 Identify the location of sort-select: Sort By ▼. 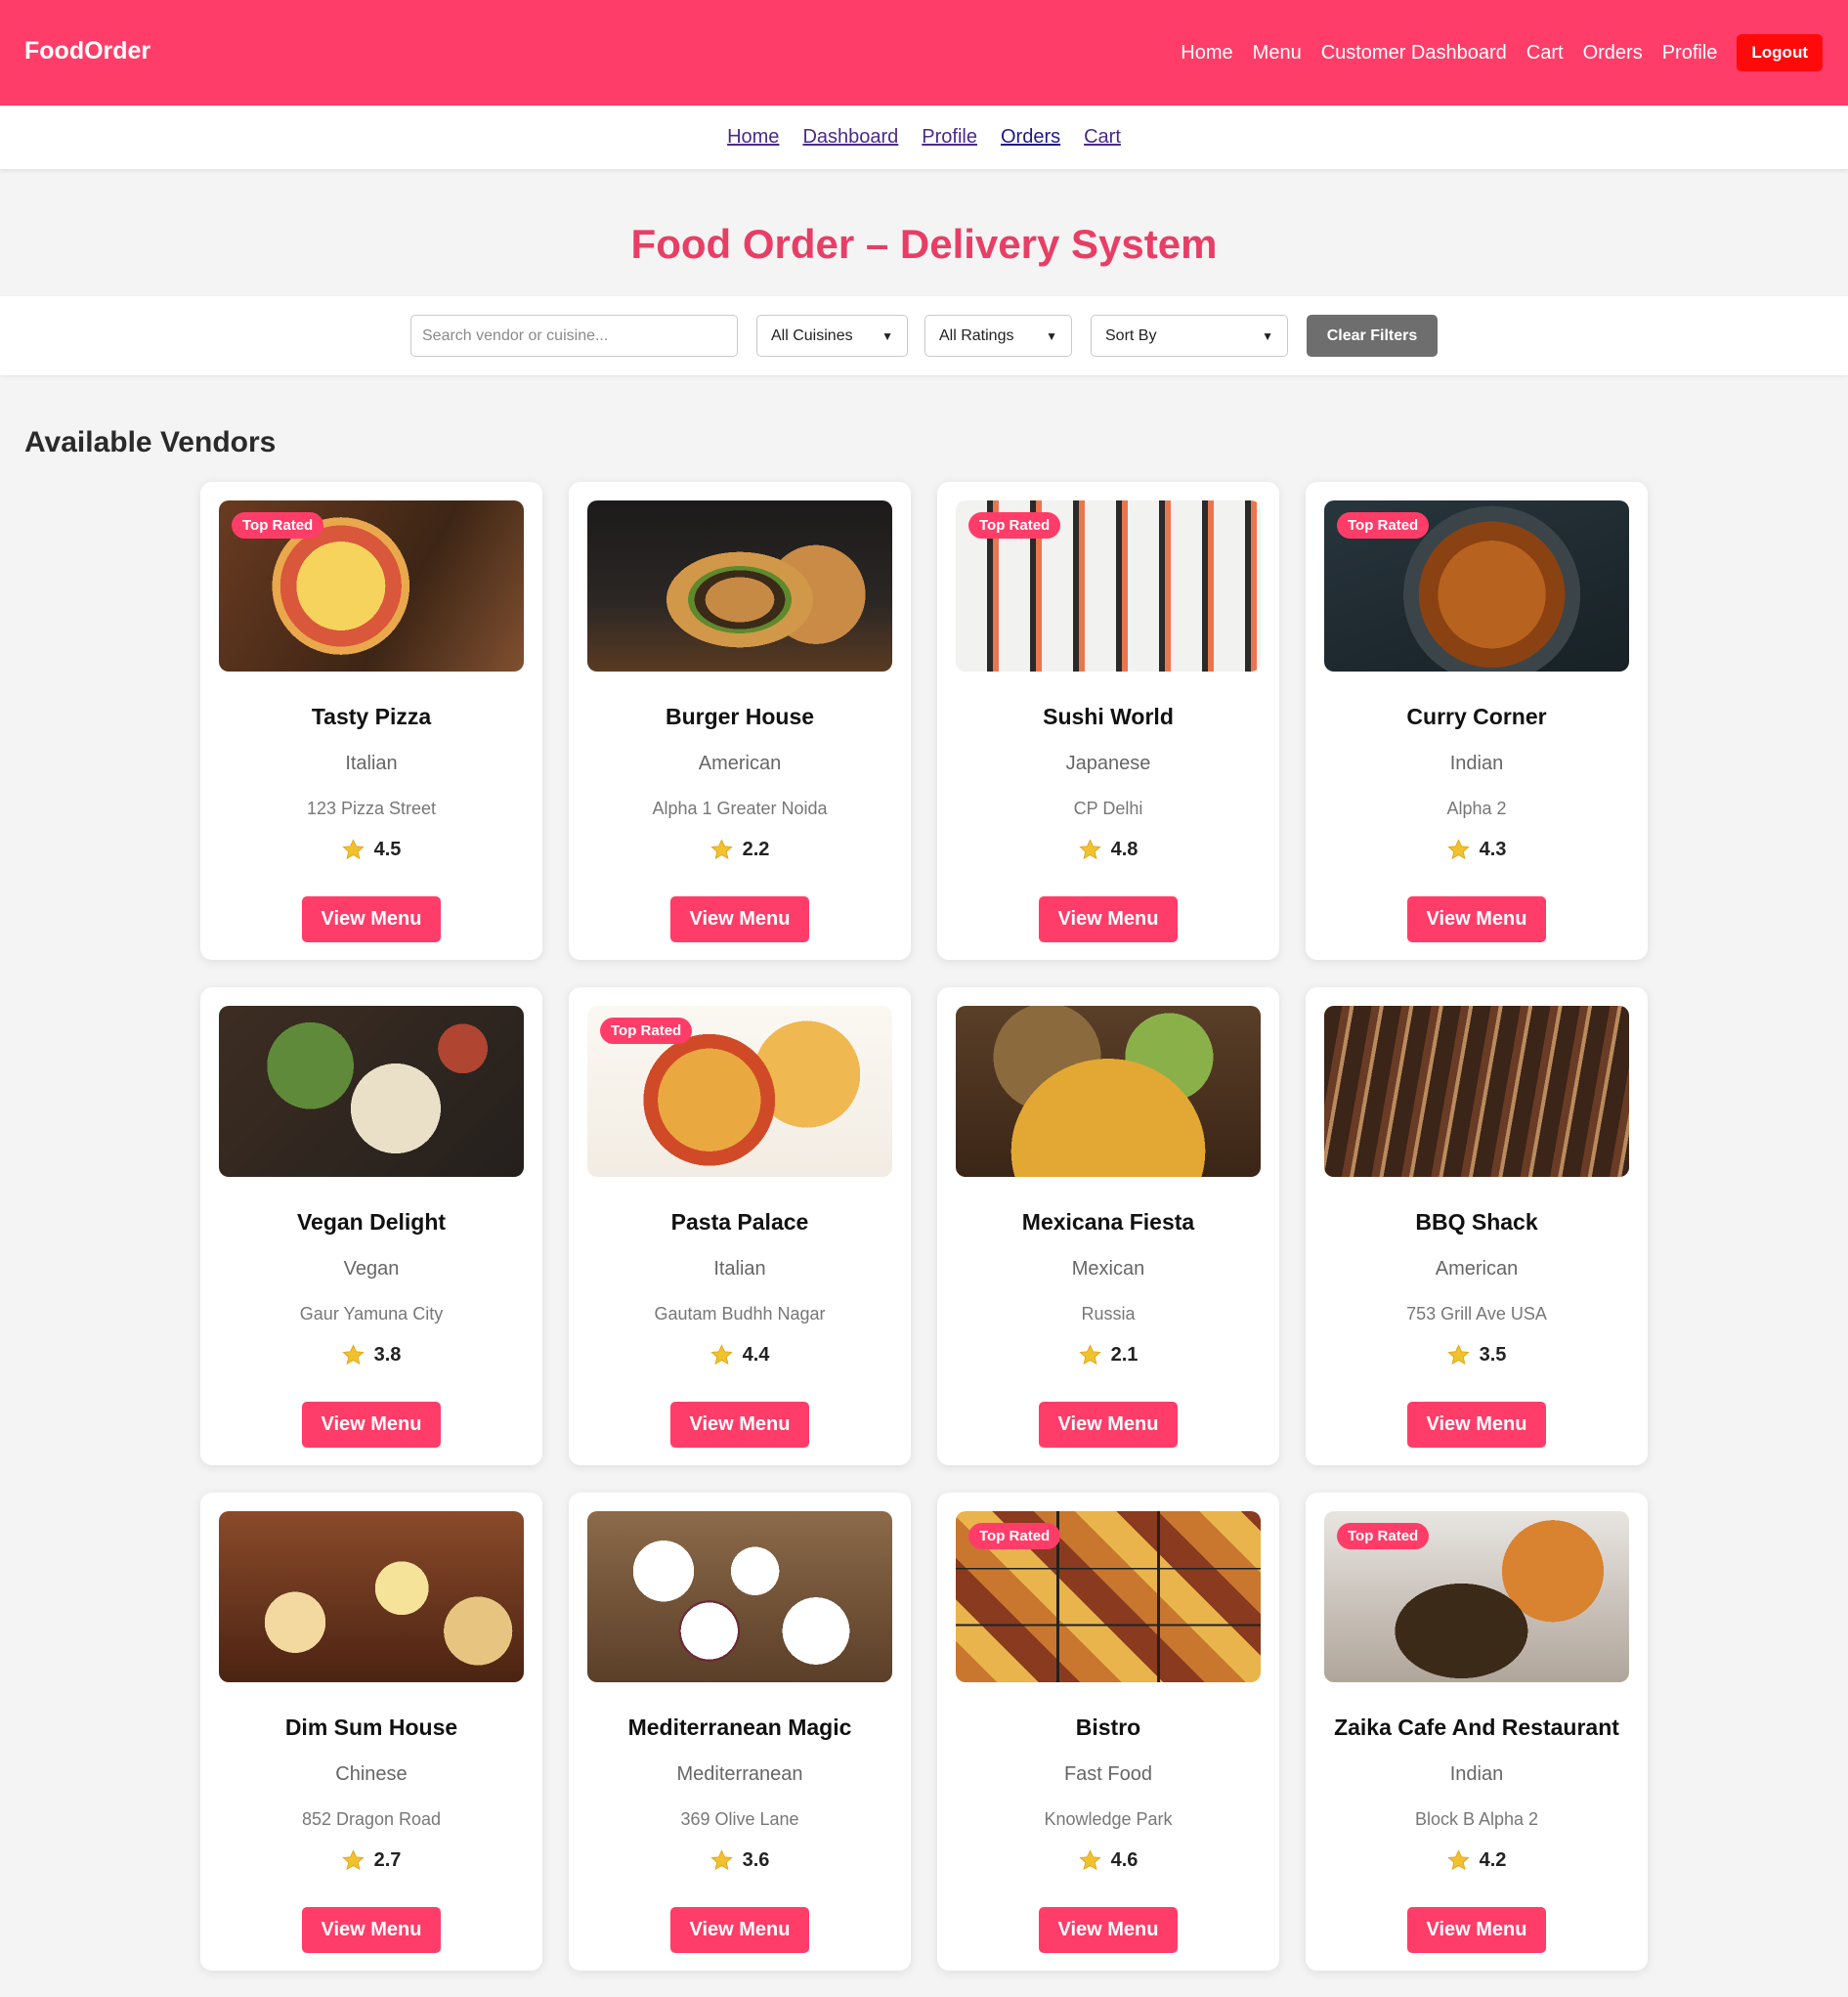
(1189, 336).